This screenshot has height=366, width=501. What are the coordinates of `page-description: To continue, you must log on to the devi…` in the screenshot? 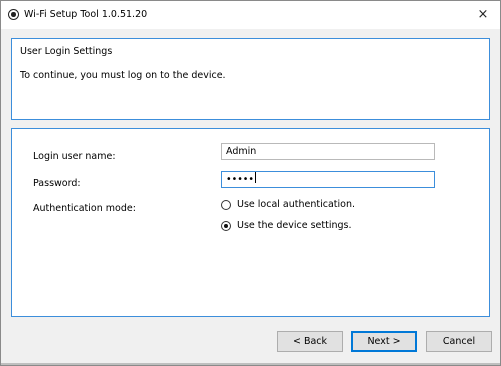 It's located at (123, 75).